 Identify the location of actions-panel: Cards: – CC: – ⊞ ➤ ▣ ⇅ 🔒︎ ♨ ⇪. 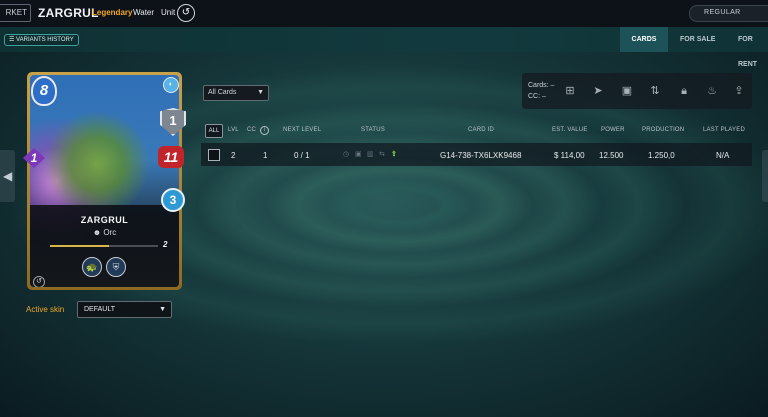
(637, 91).